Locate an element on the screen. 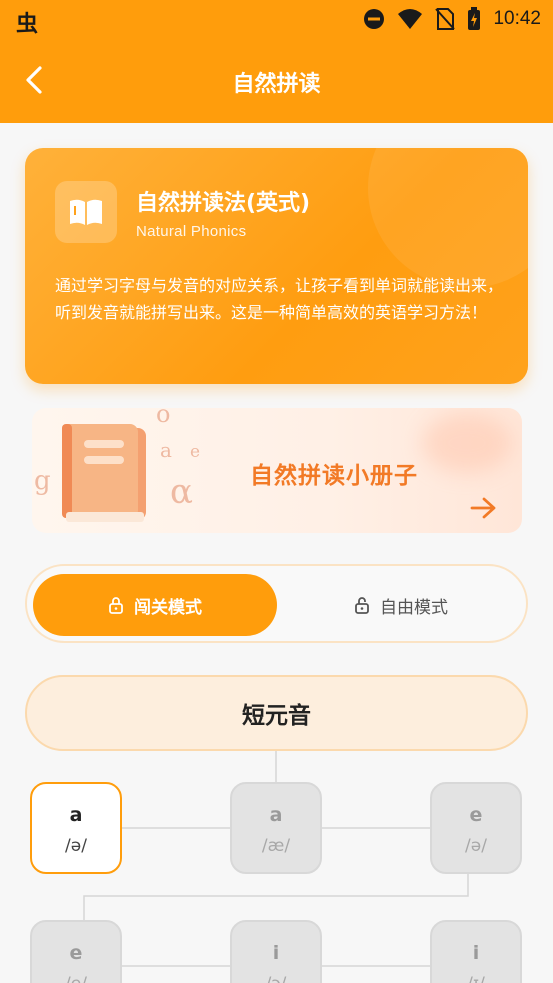 The width and height of the screenshot is (553, 983). decorative-circle is located at coordinates (448, 218).